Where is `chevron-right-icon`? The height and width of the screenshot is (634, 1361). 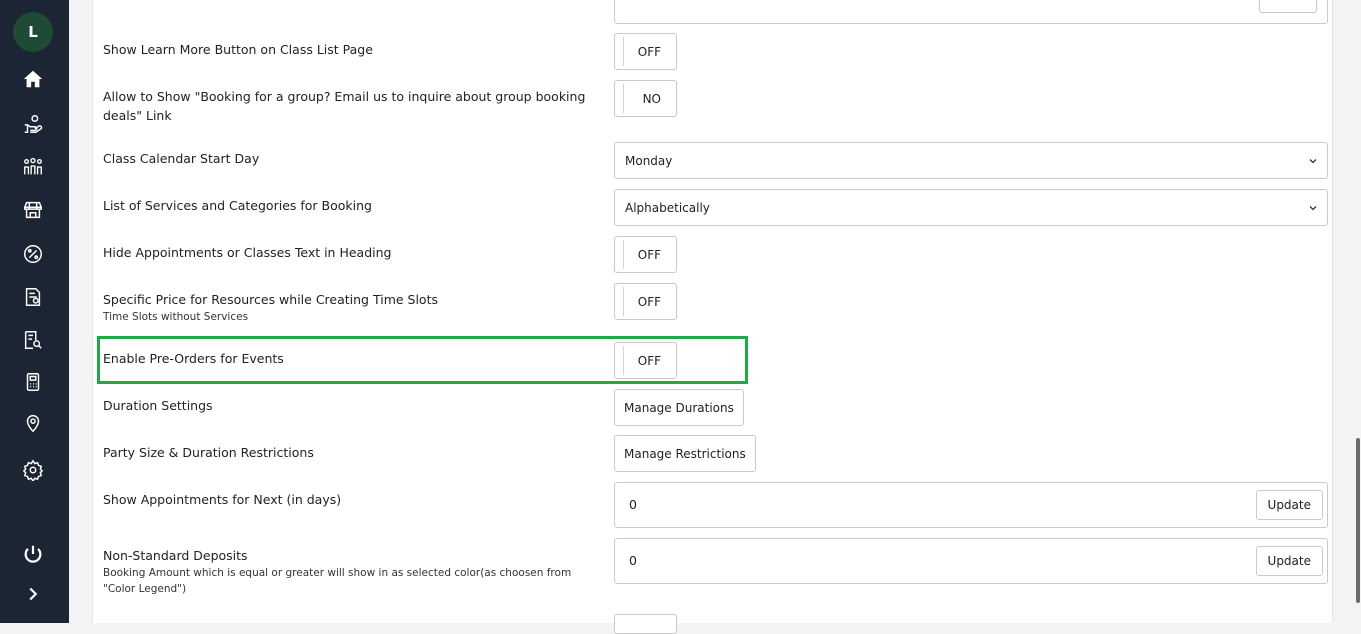
chevron-right-icon is located at coordinates (33, 594).